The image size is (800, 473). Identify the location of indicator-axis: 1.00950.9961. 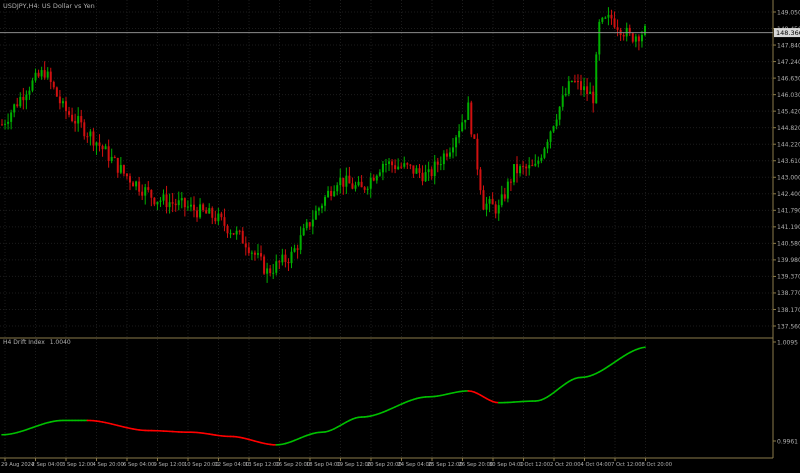
(785, 392).